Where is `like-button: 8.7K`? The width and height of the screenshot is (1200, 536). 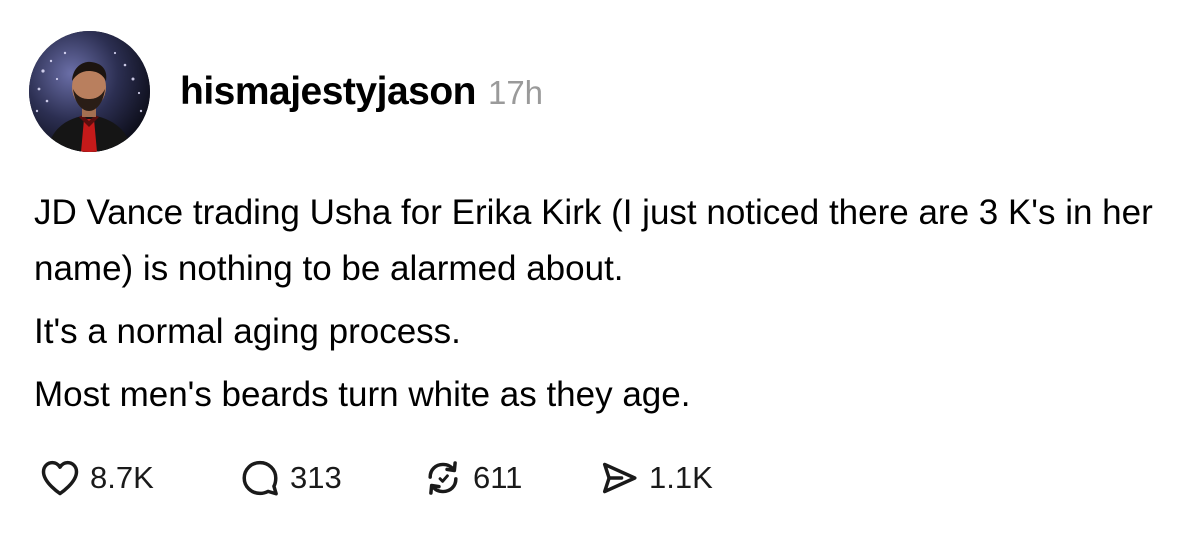 like-button: 8.7K is located at coordinates (138, 478).